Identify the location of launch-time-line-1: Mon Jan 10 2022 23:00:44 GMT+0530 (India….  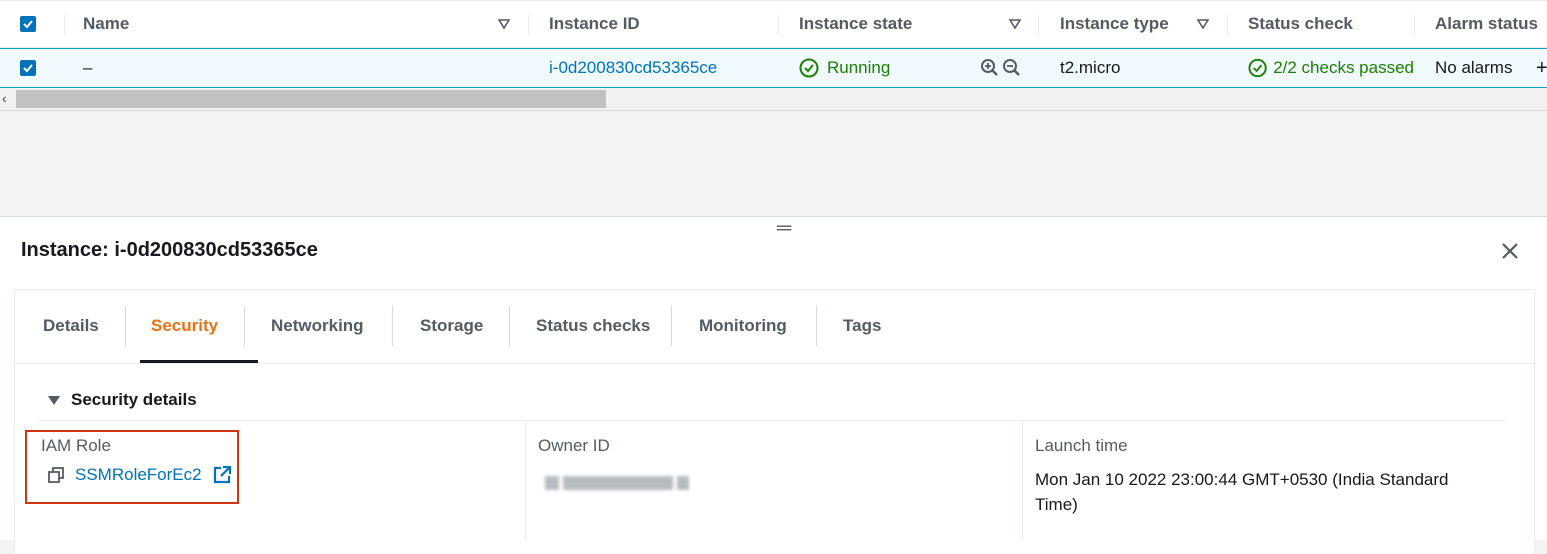
(1242, 479).